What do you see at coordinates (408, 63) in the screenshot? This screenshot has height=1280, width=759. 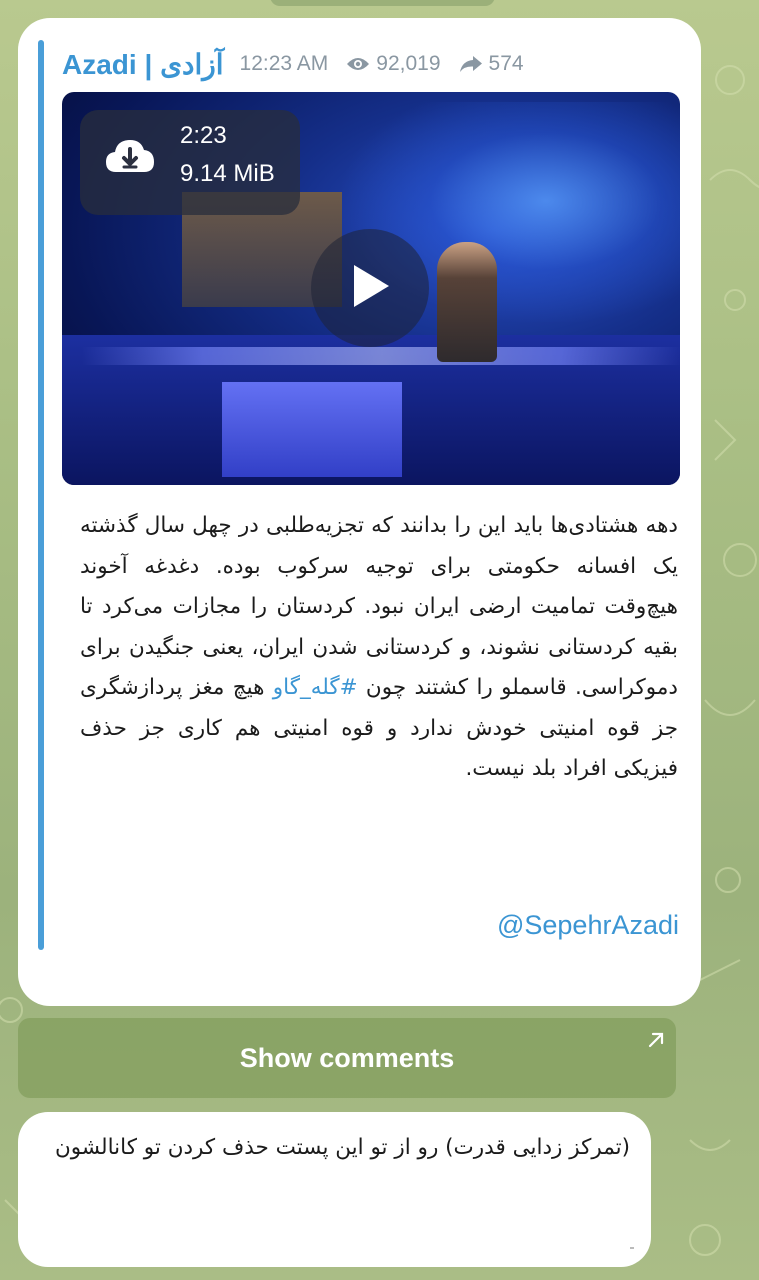 I see `views-value: 92,019` at bounding box center [408, 63].